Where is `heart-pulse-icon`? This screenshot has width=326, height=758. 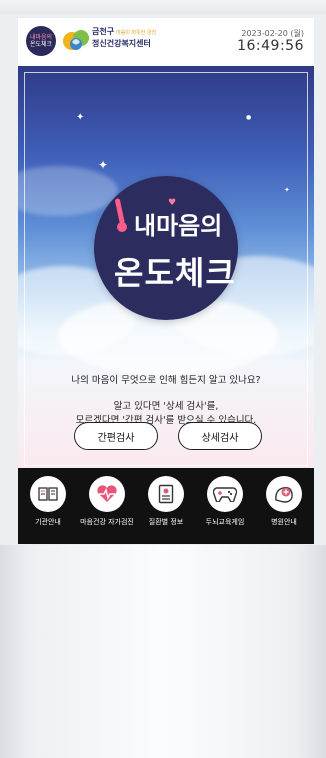 heart-pulse-icon is located at coordinates (107, 494).